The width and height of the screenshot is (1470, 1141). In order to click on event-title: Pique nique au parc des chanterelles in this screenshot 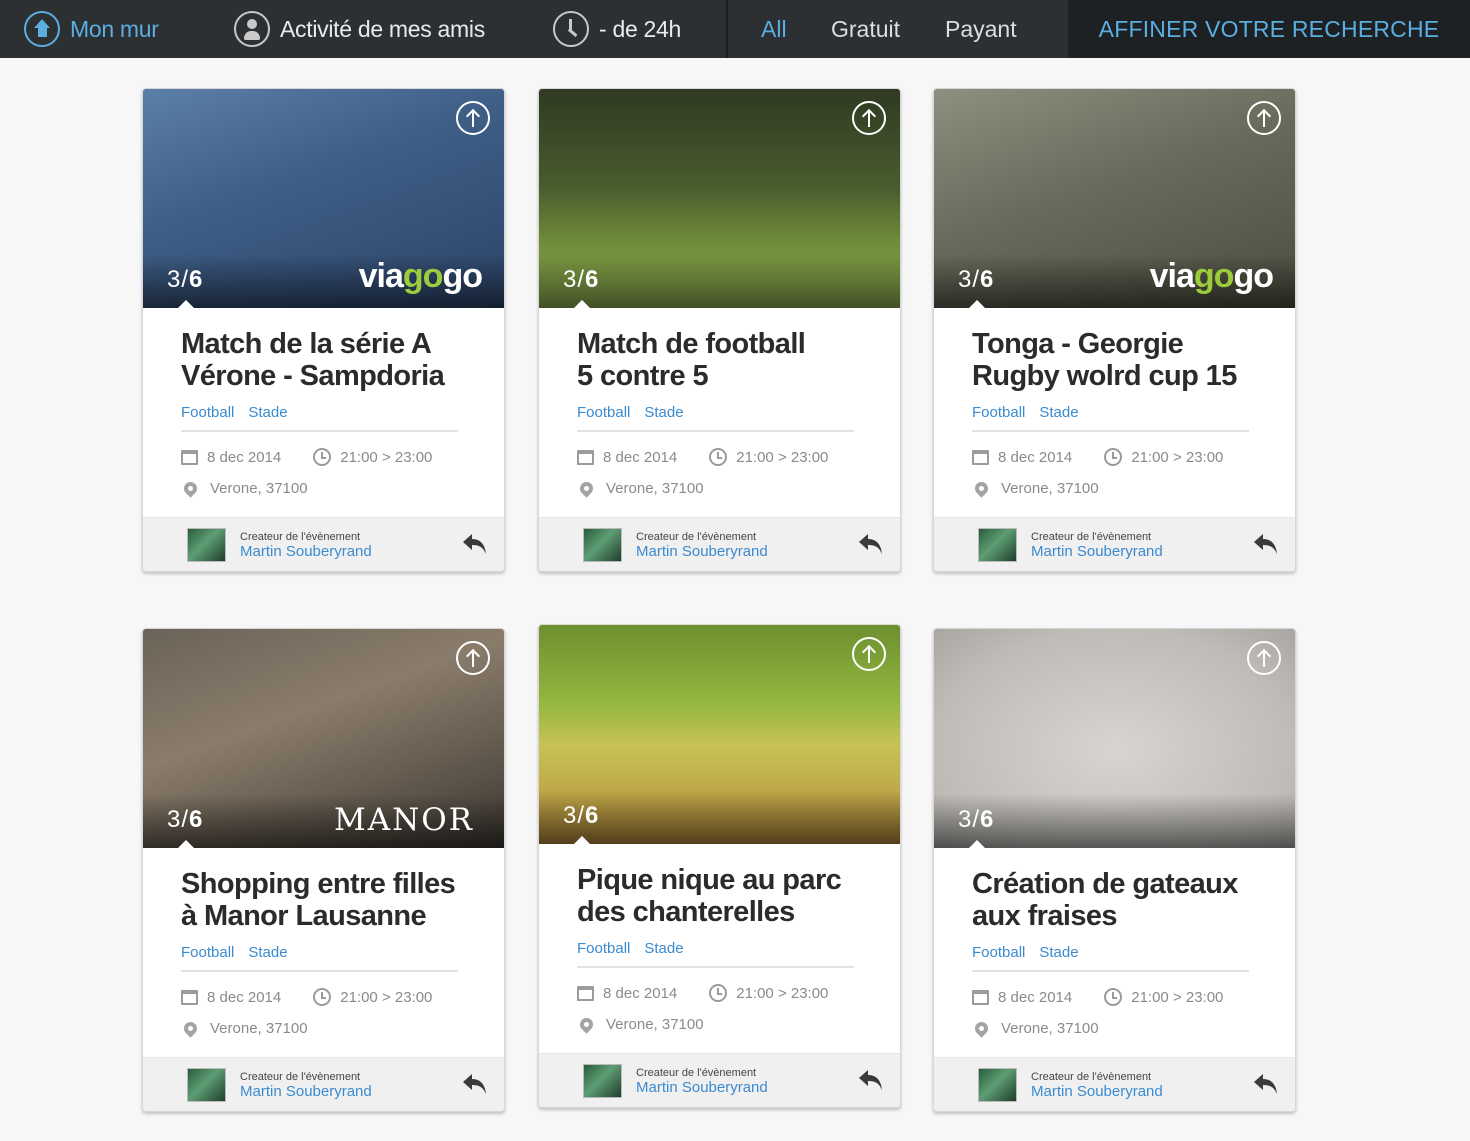, I will do `click(719, 896)`.